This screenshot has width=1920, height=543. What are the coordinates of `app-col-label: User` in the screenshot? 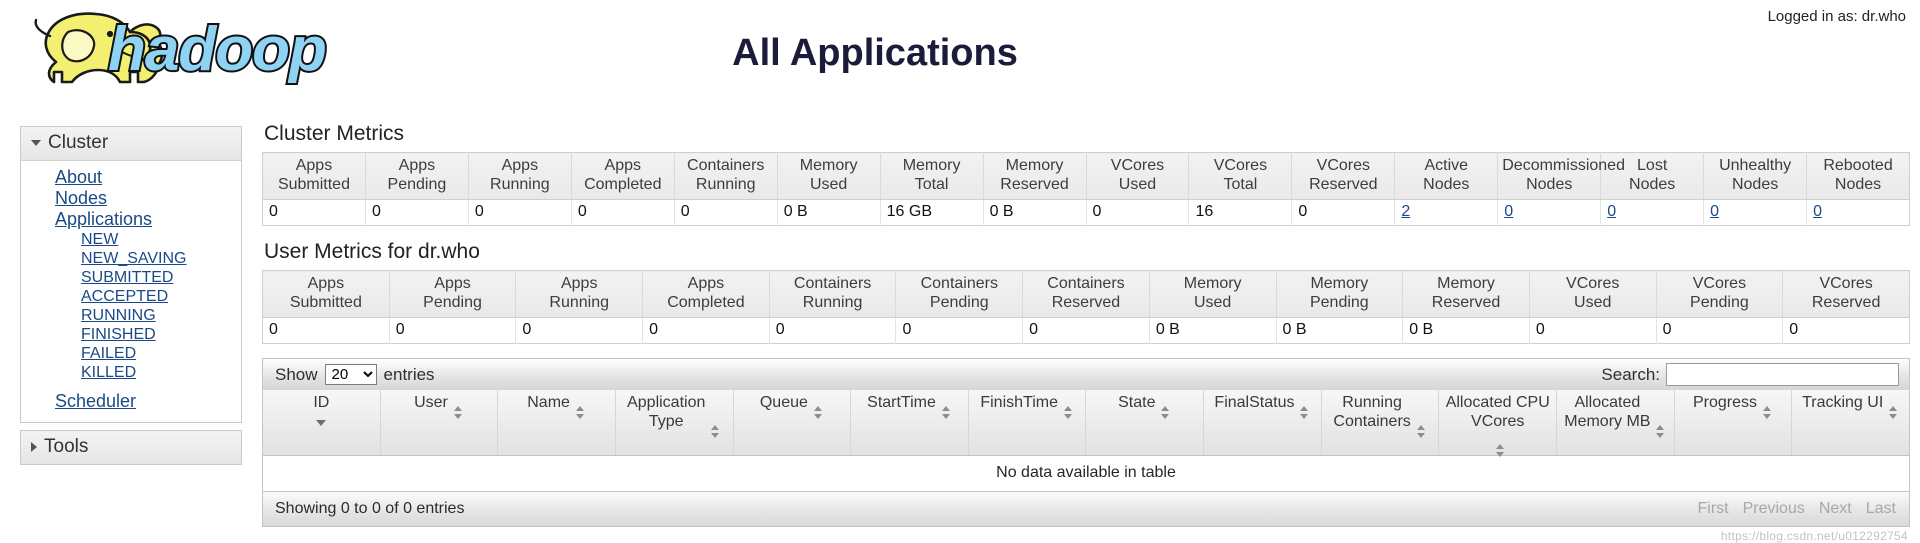 It's located at (431, 402).